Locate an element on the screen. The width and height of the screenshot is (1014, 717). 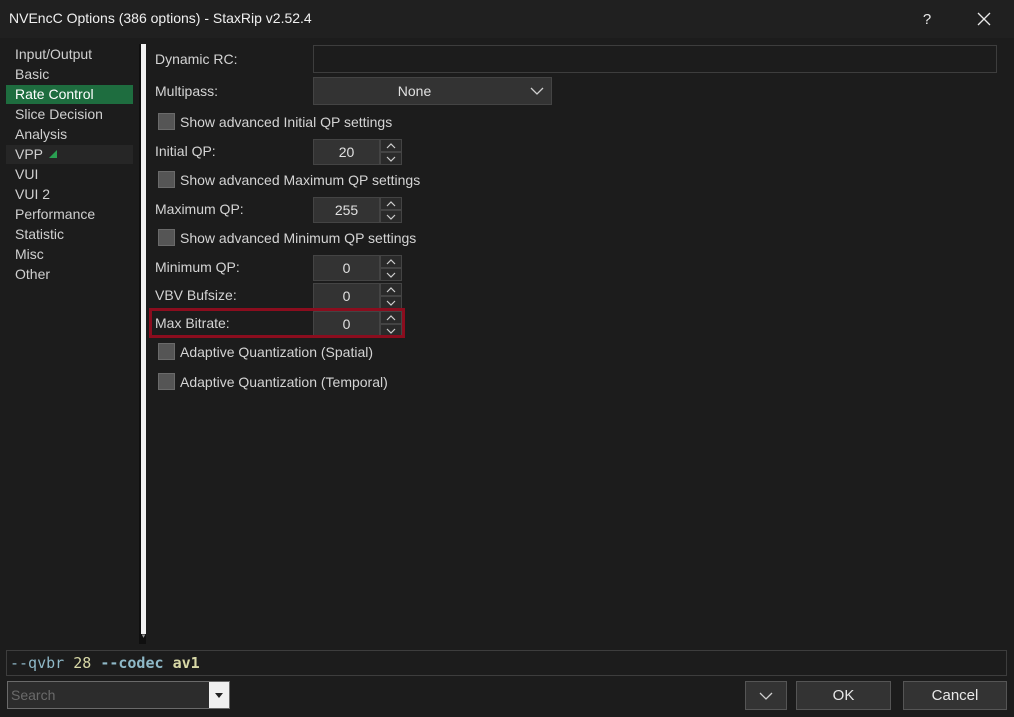
nav-item-label: VUI 2 is located at coordinates (33, 194).